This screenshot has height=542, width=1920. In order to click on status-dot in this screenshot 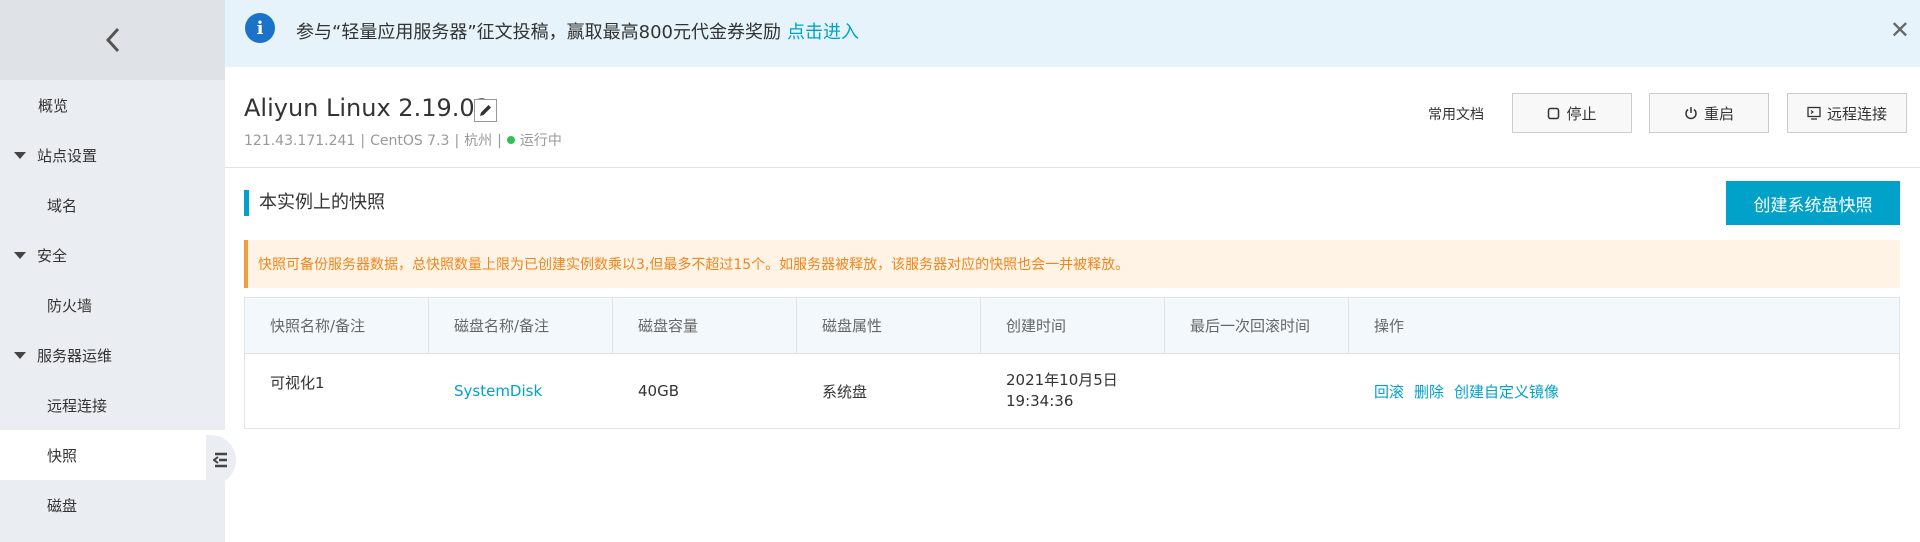, I will do `click(510, 140)`.